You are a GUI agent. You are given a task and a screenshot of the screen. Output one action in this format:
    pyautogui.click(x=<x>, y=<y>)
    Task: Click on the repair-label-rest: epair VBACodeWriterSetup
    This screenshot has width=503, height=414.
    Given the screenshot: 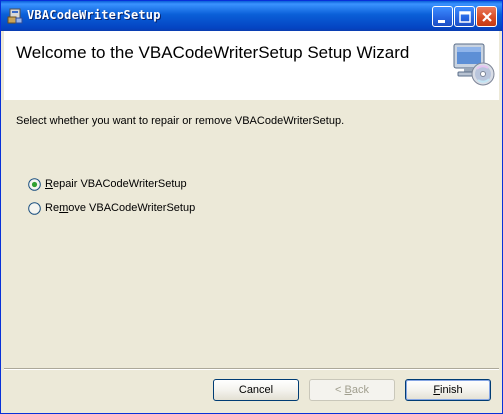 What is the action you would take?
    pyautogui.click(x=119, y=184)
    